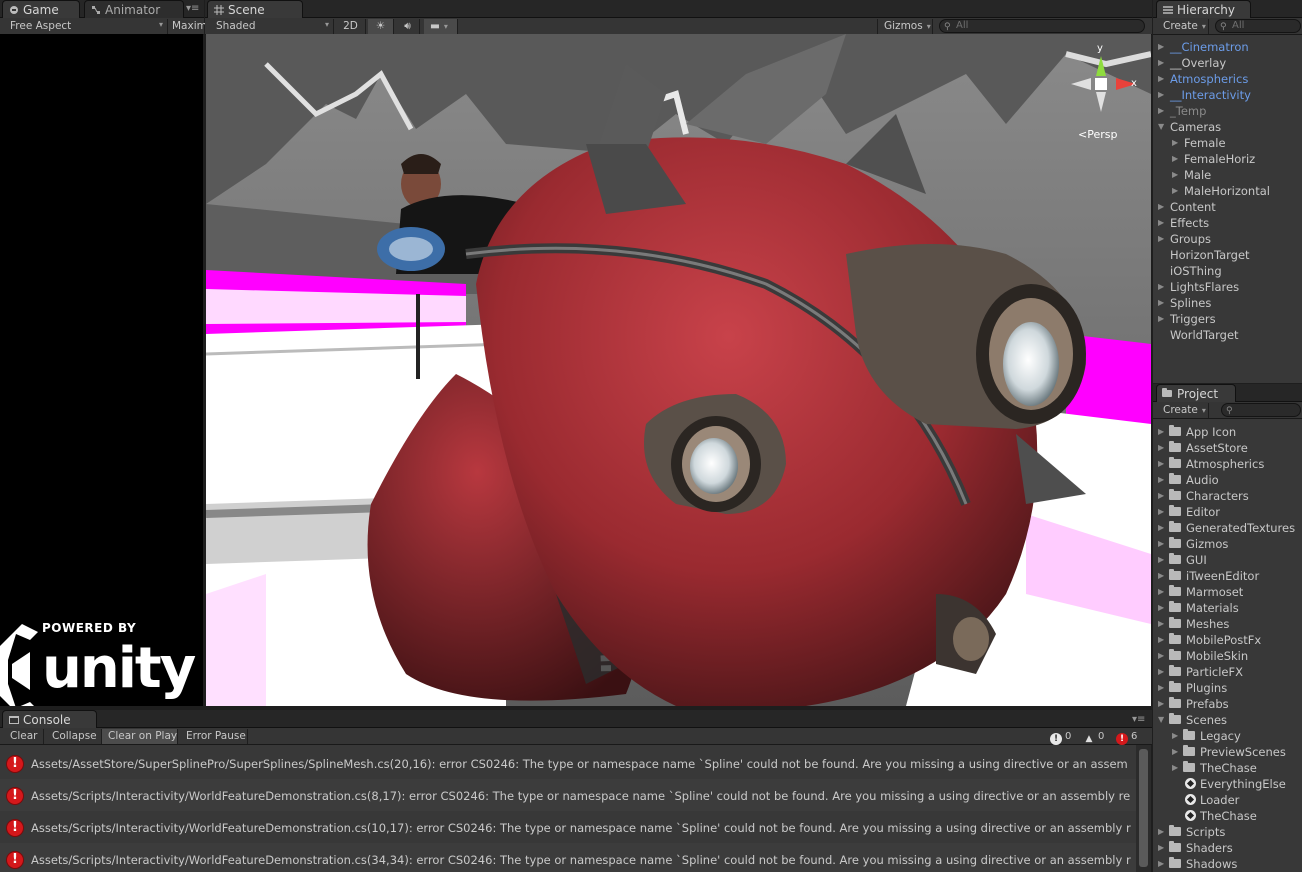 This screenshot has width=1302, height=872. Describe the element at coordinates (1227, 464) in the screenshot. I see `project-folder: ▶ Atmospherics` at that location.